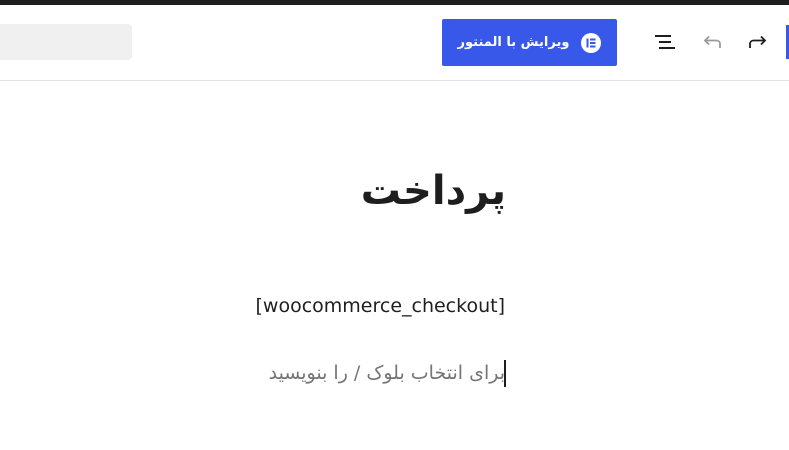 The image size is (789, 450). What do you see at coordinates (665, 42) in the screenshot?
I see `list-view-icon` at bounding box center [665, 42].